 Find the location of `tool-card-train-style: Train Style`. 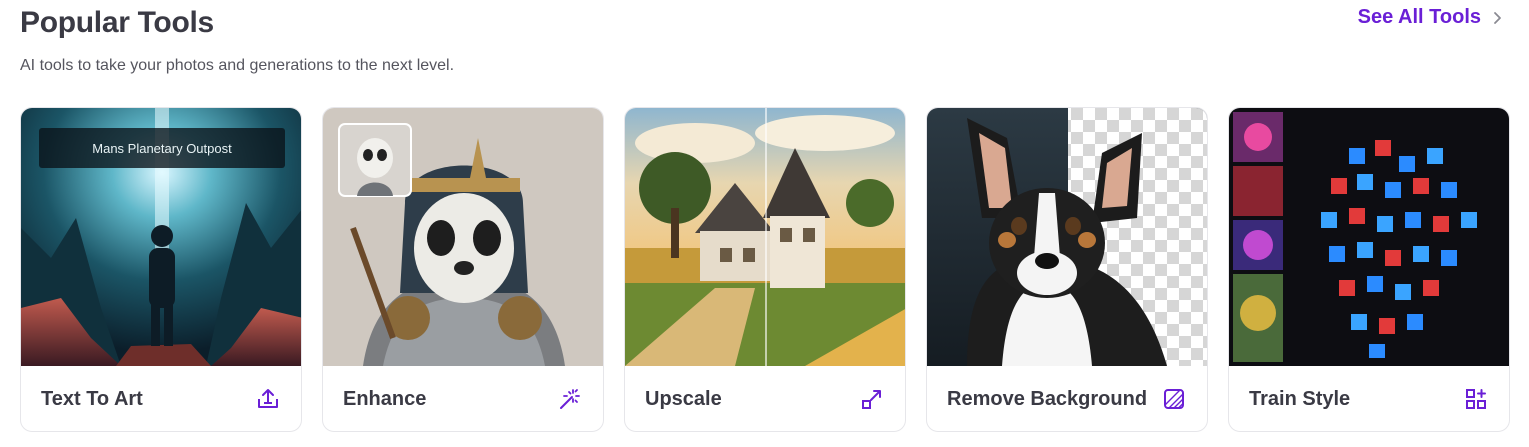

tool-card-train-style: Train Style is located at coordinates (1369, 269).